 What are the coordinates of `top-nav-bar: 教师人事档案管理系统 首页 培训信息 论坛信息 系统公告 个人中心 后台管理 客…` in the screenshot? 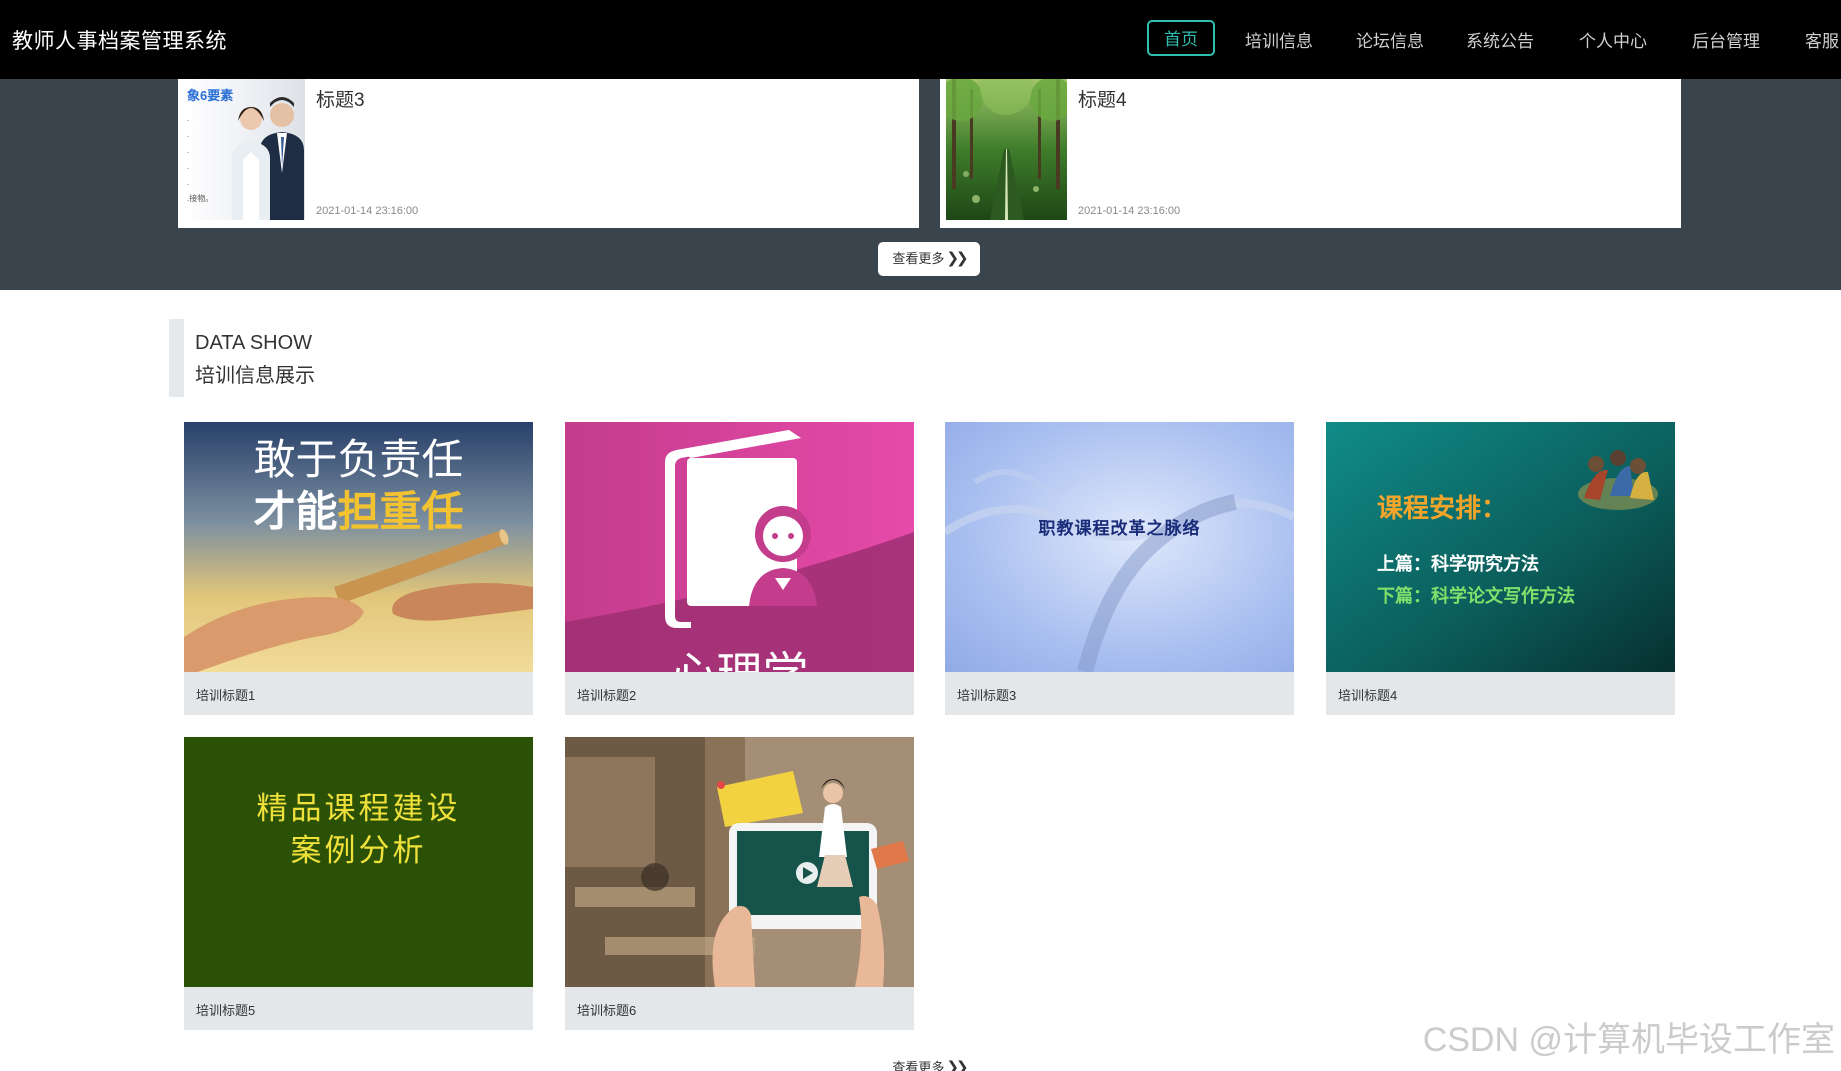 It's located at (920, 39).